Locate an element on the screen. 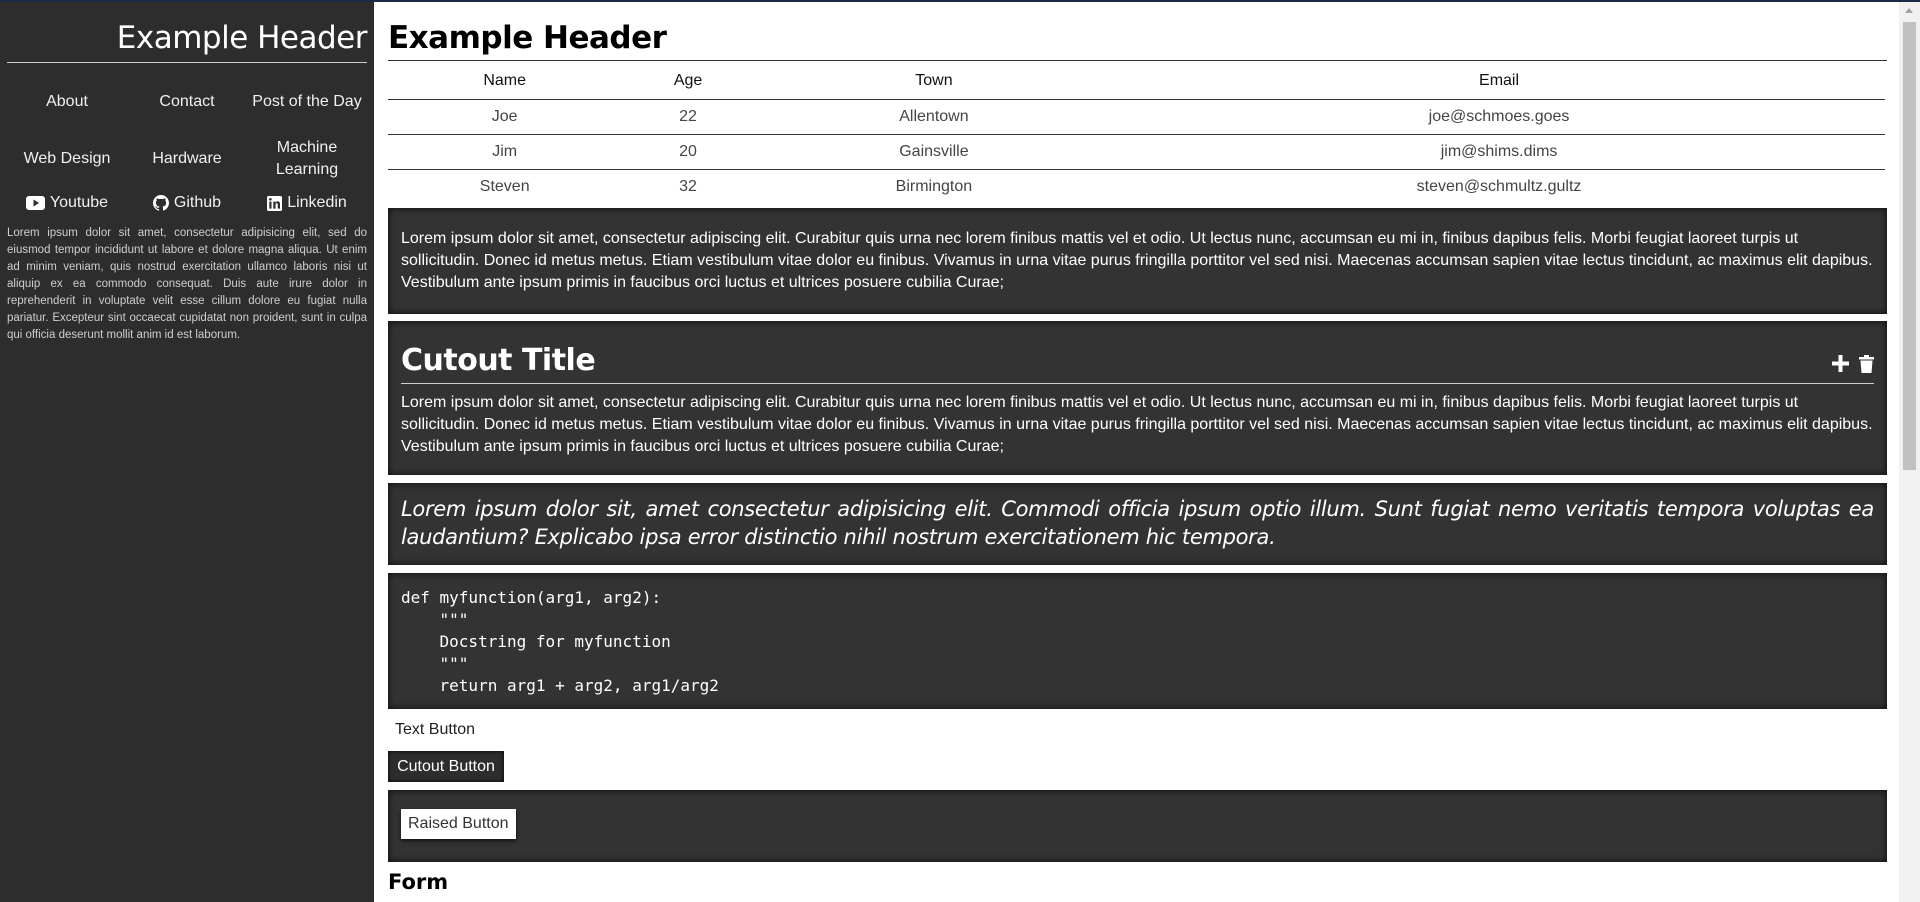 The height and width of the screenshot is (902, 1920). table-row: Jim 20 Gainsville jim@shims.dims is located at coordinates (1136, 151).